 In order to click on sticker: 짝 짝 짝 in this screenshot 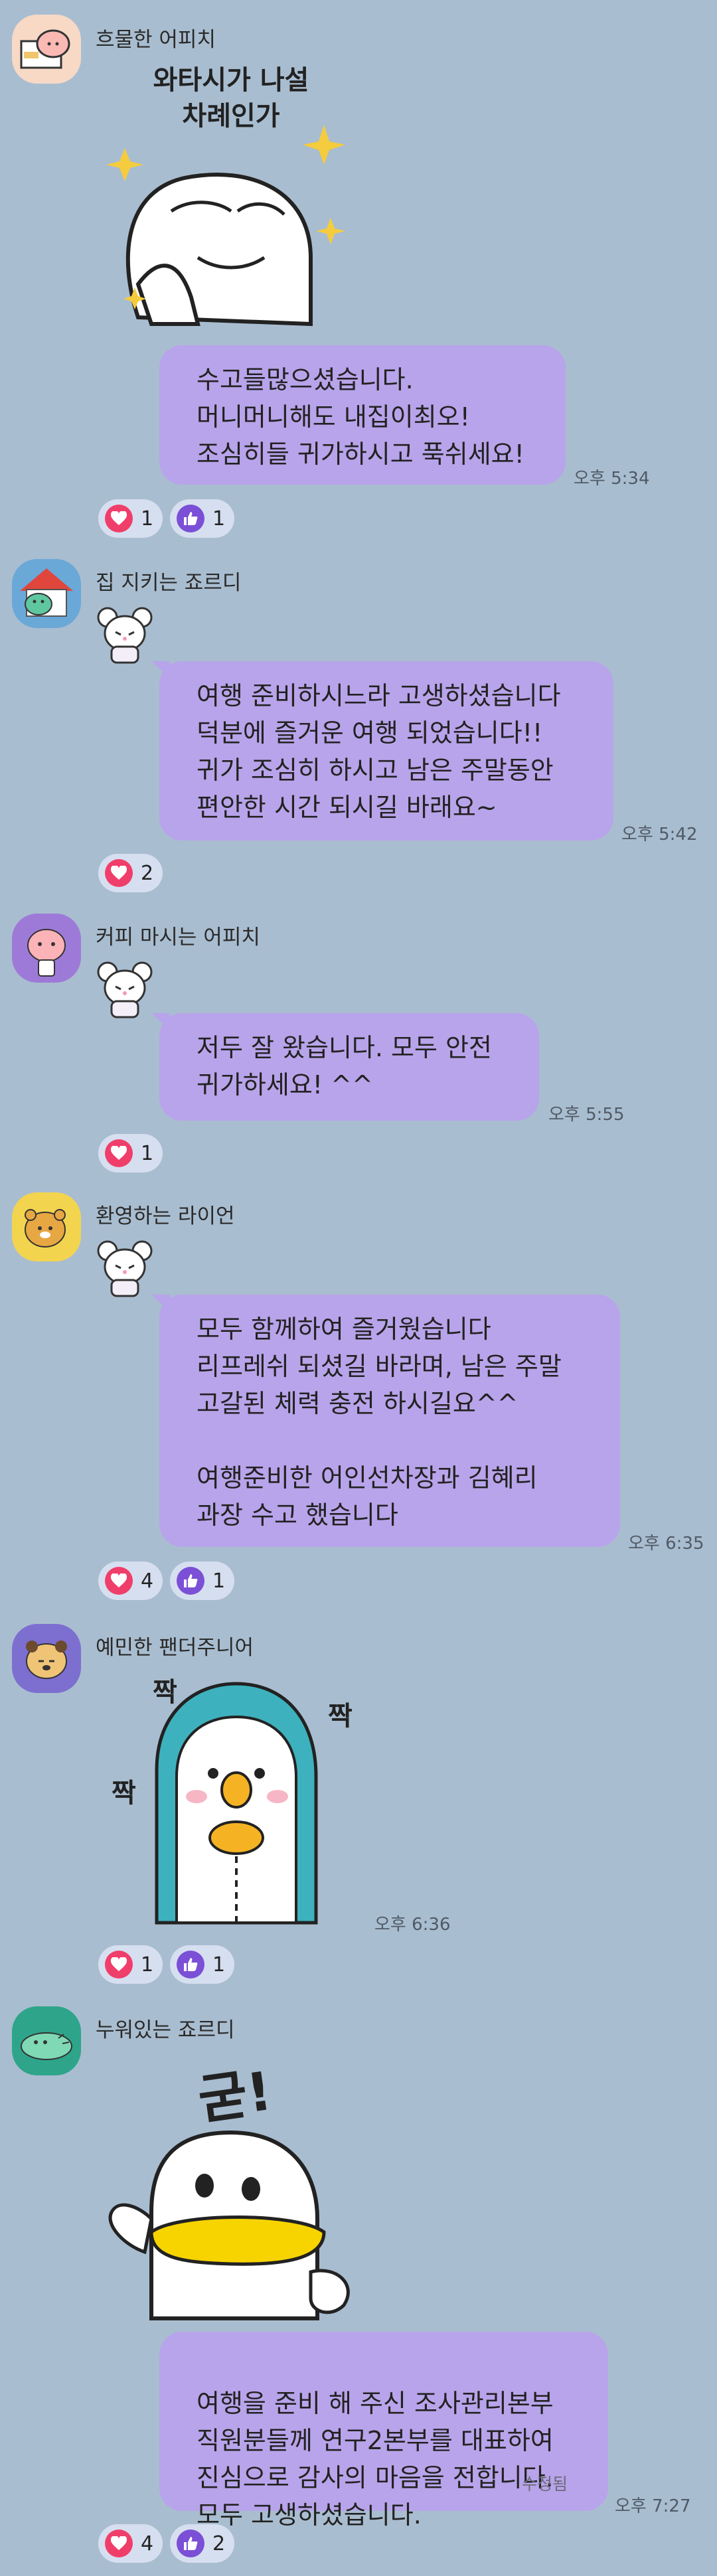, I will do `click(236, 1796)`.